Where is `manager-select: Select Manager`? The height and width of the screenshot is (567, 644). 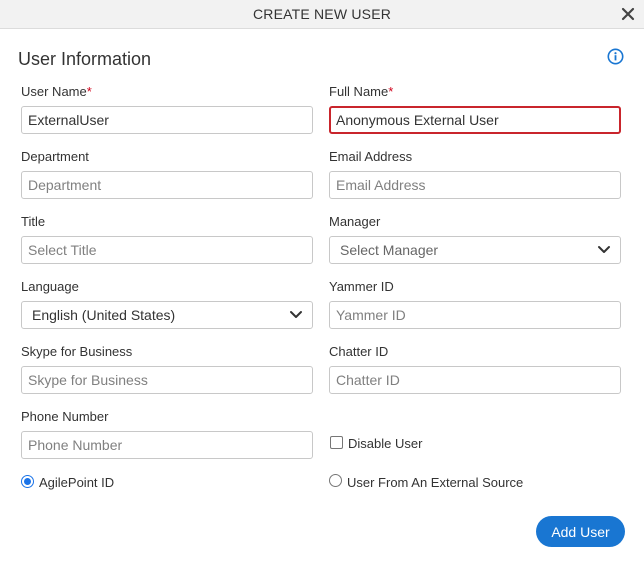
manager-select: Select Manager is located at coordinates (475, 250).